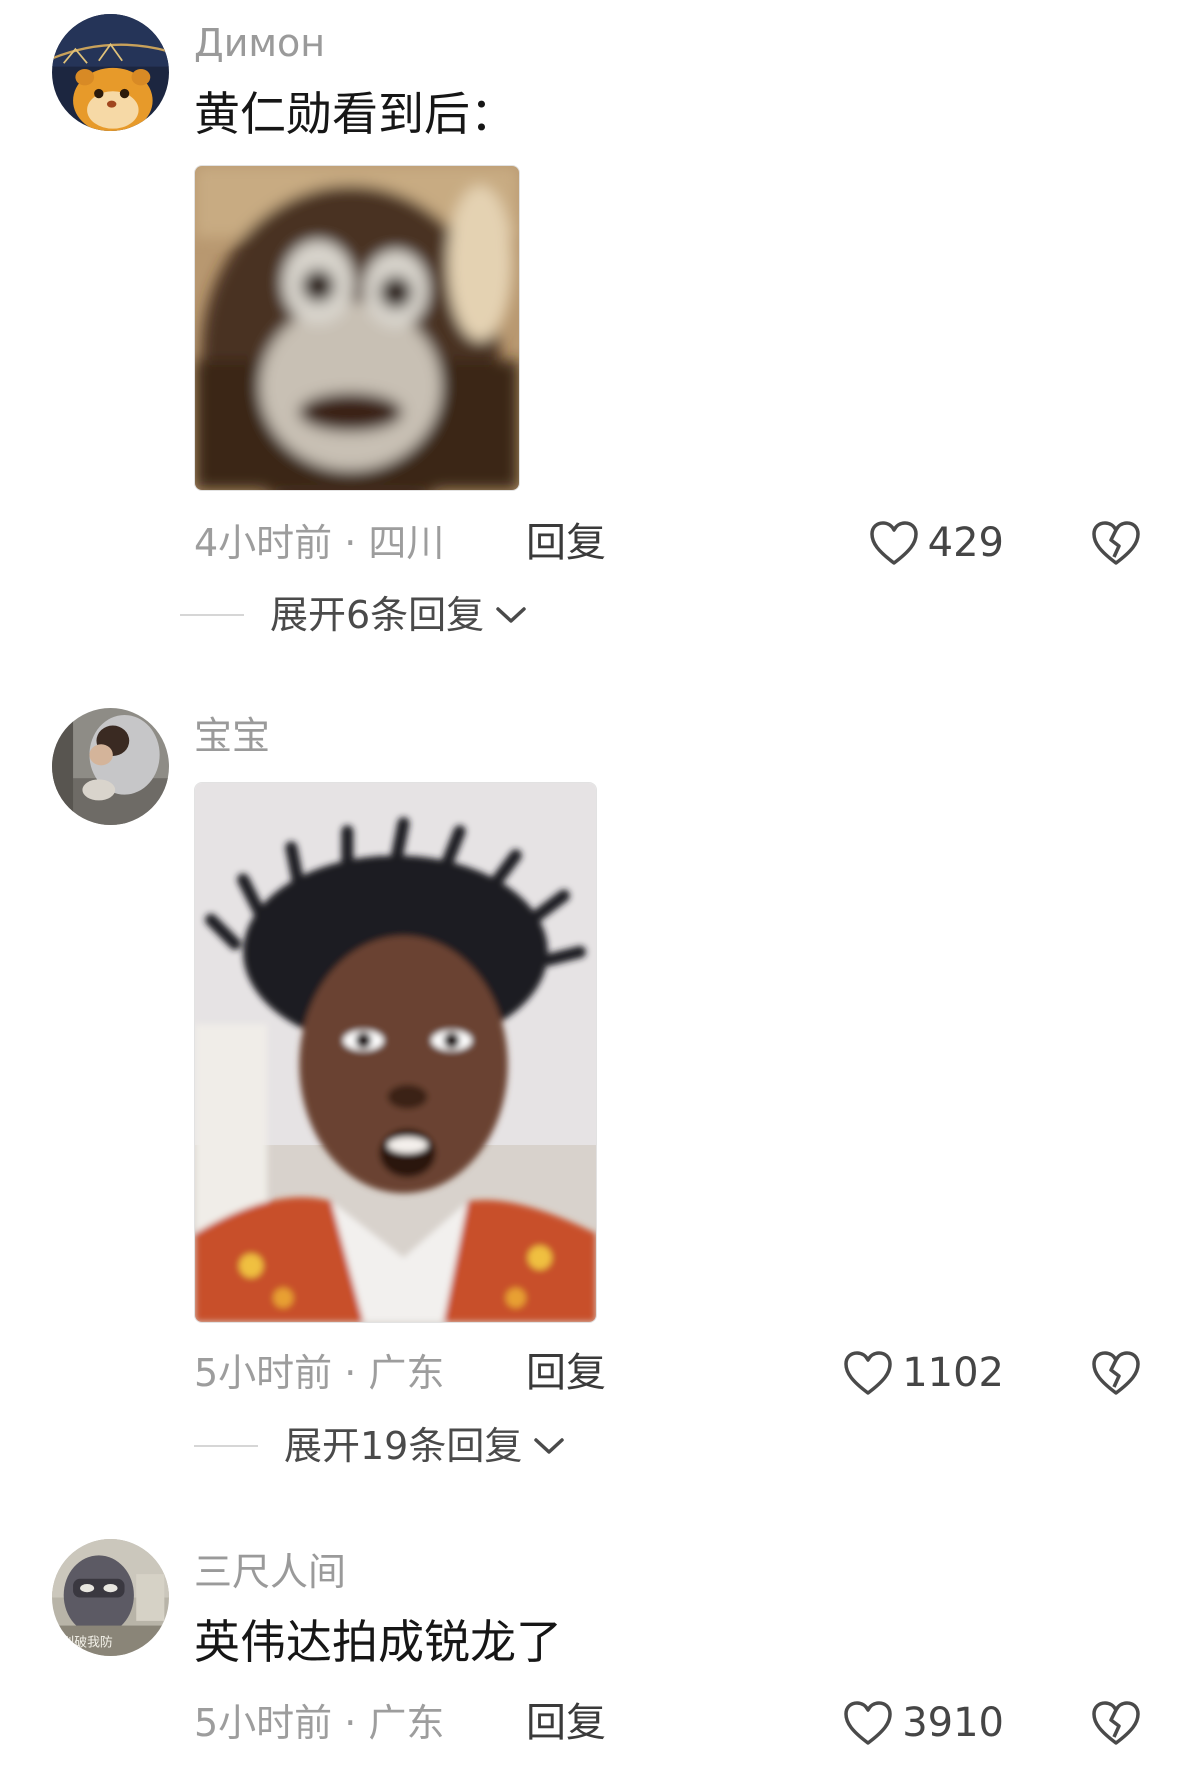  I want to click on username: Димон, so click(259, 43).